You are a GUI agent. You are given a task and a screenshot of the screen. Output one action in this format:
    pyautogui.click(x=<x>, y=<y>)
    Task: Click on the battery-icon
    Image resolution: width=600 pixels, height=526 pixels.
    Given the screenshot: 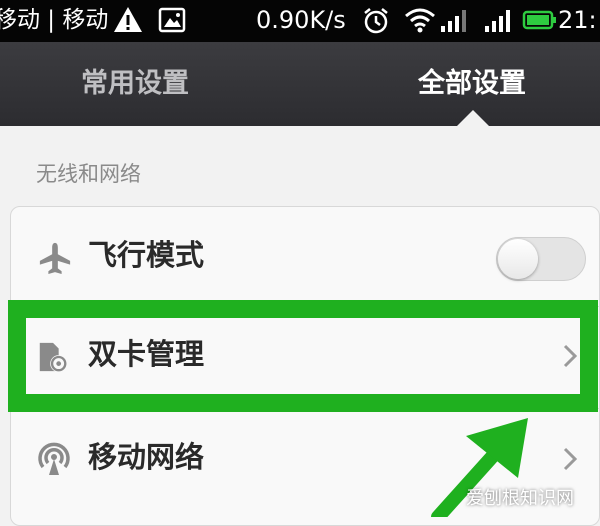 What is the action you would take?
    pyautogui.click(x=539, y=20)
    